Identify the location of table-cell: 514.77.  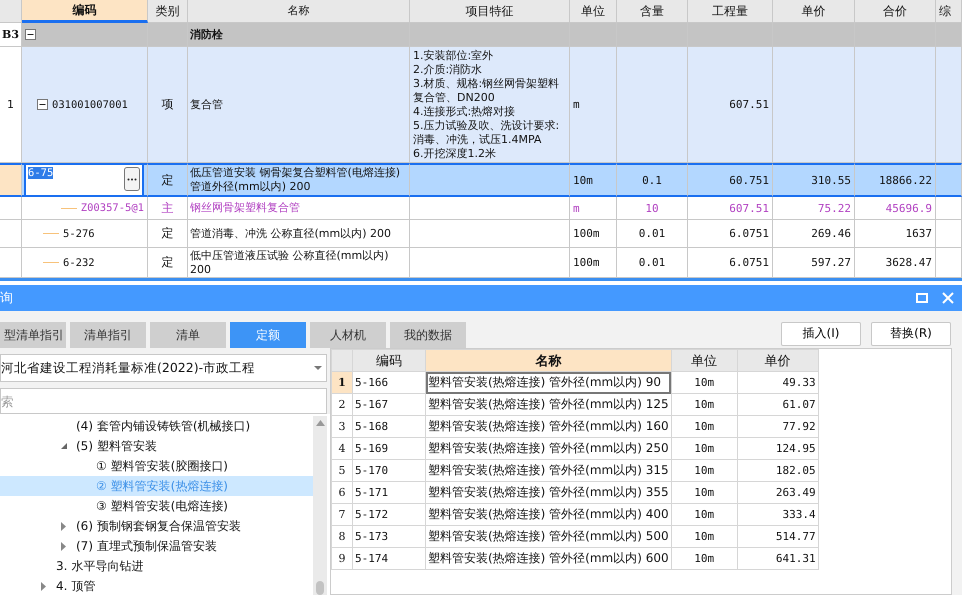
(777, 537).